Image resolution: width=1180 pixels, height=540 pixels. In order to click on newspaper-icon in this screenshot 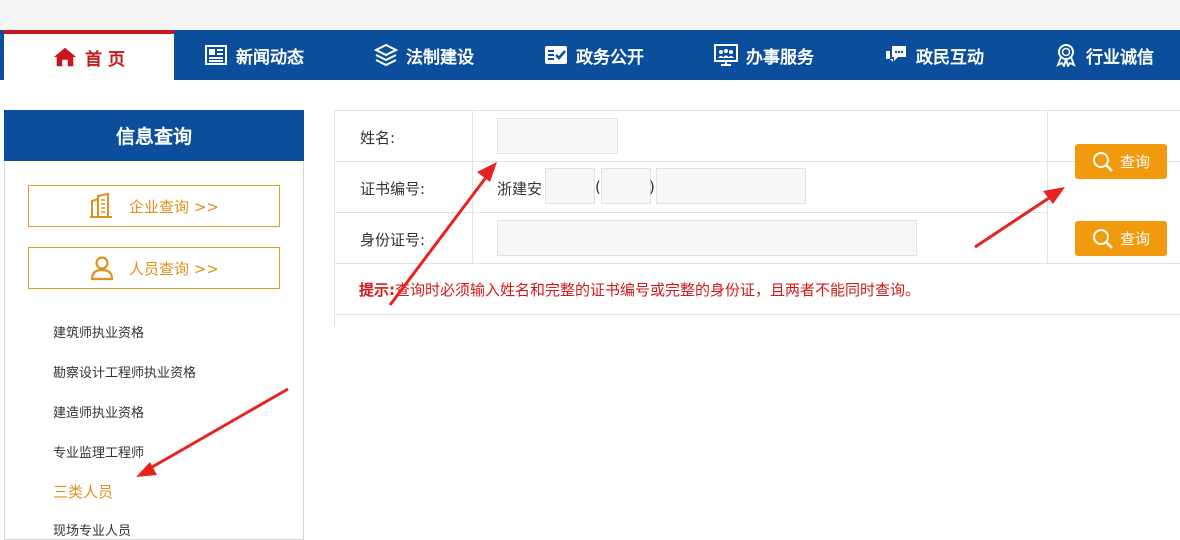, I will do `click(216, 55)`.